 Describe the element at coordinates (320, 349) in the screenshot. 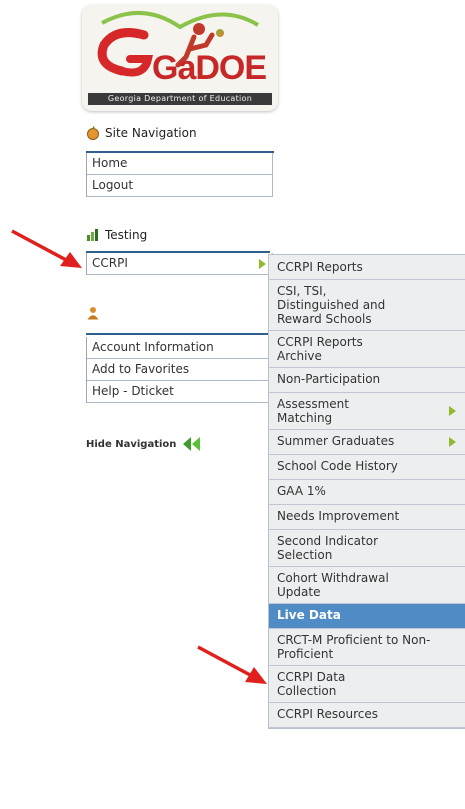

I see `submenu-item-label: CCRPI Reports Archive` at that location.